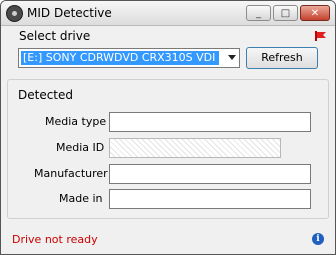 This screenshot has height=255, width=336. What do you see at coordinates (285, 13) in the screenshot?
I see `maximize-button: □` at bounding box center [285, 13].